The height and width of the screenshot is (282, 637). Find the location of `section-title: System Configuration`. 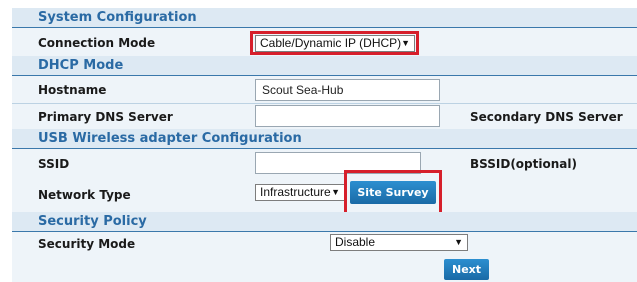

section-title: System Configuration is located at coordinates (117, 17).